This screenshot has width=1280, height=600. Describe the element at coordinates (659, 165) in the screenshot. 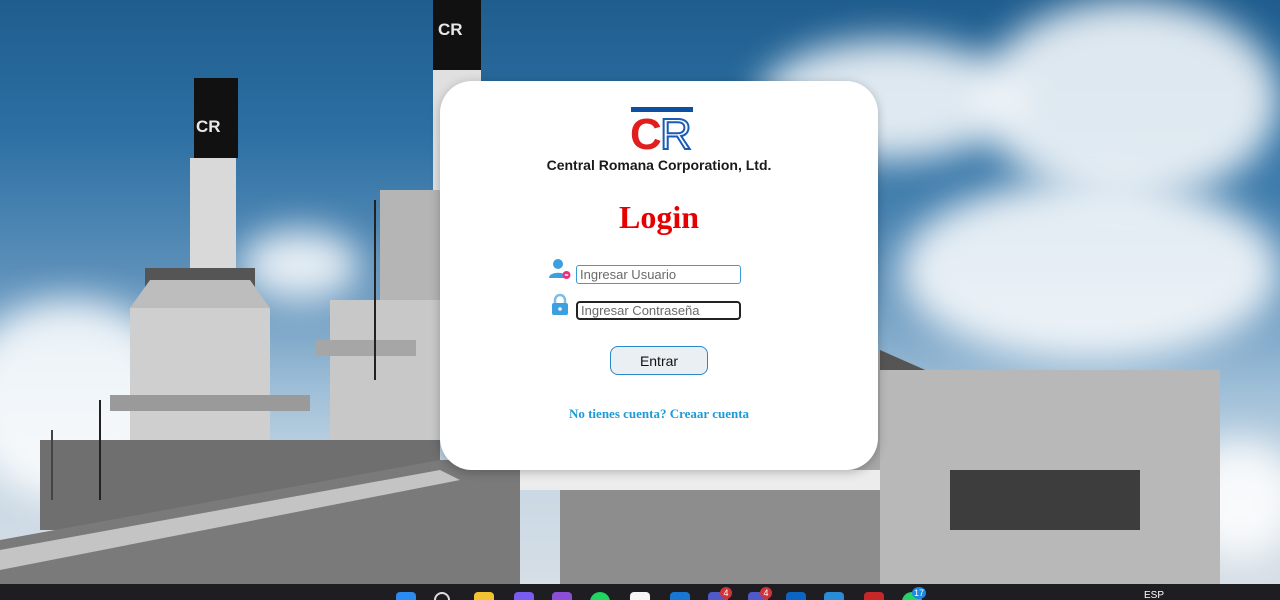

I see `company-name: Central Romana Corporation, Ltd.` at that location.